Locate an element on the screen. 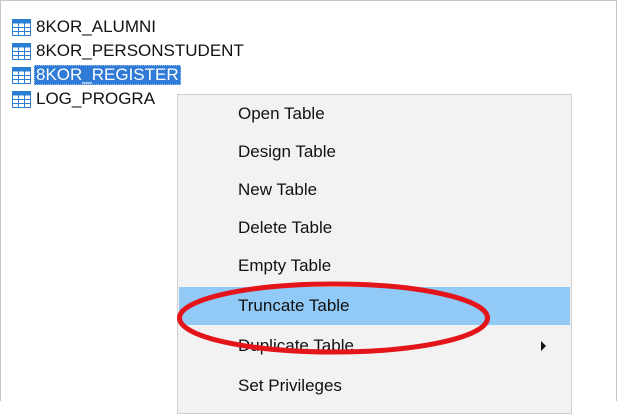 This screenshot has height=414, width=620. menu-item-duplicate-table: Duplicate Table is located at coordinates (374, 346).